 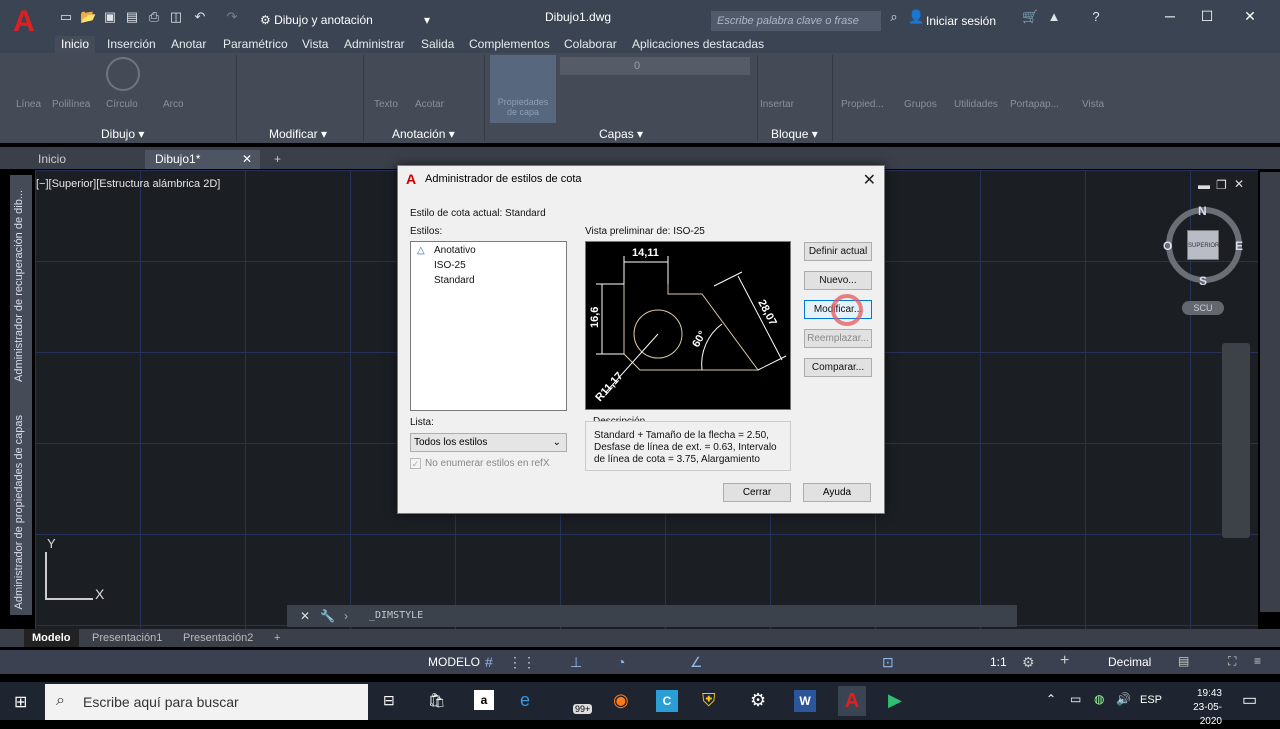 I want to click on compass-north: N, so click(x=1202, y=211).